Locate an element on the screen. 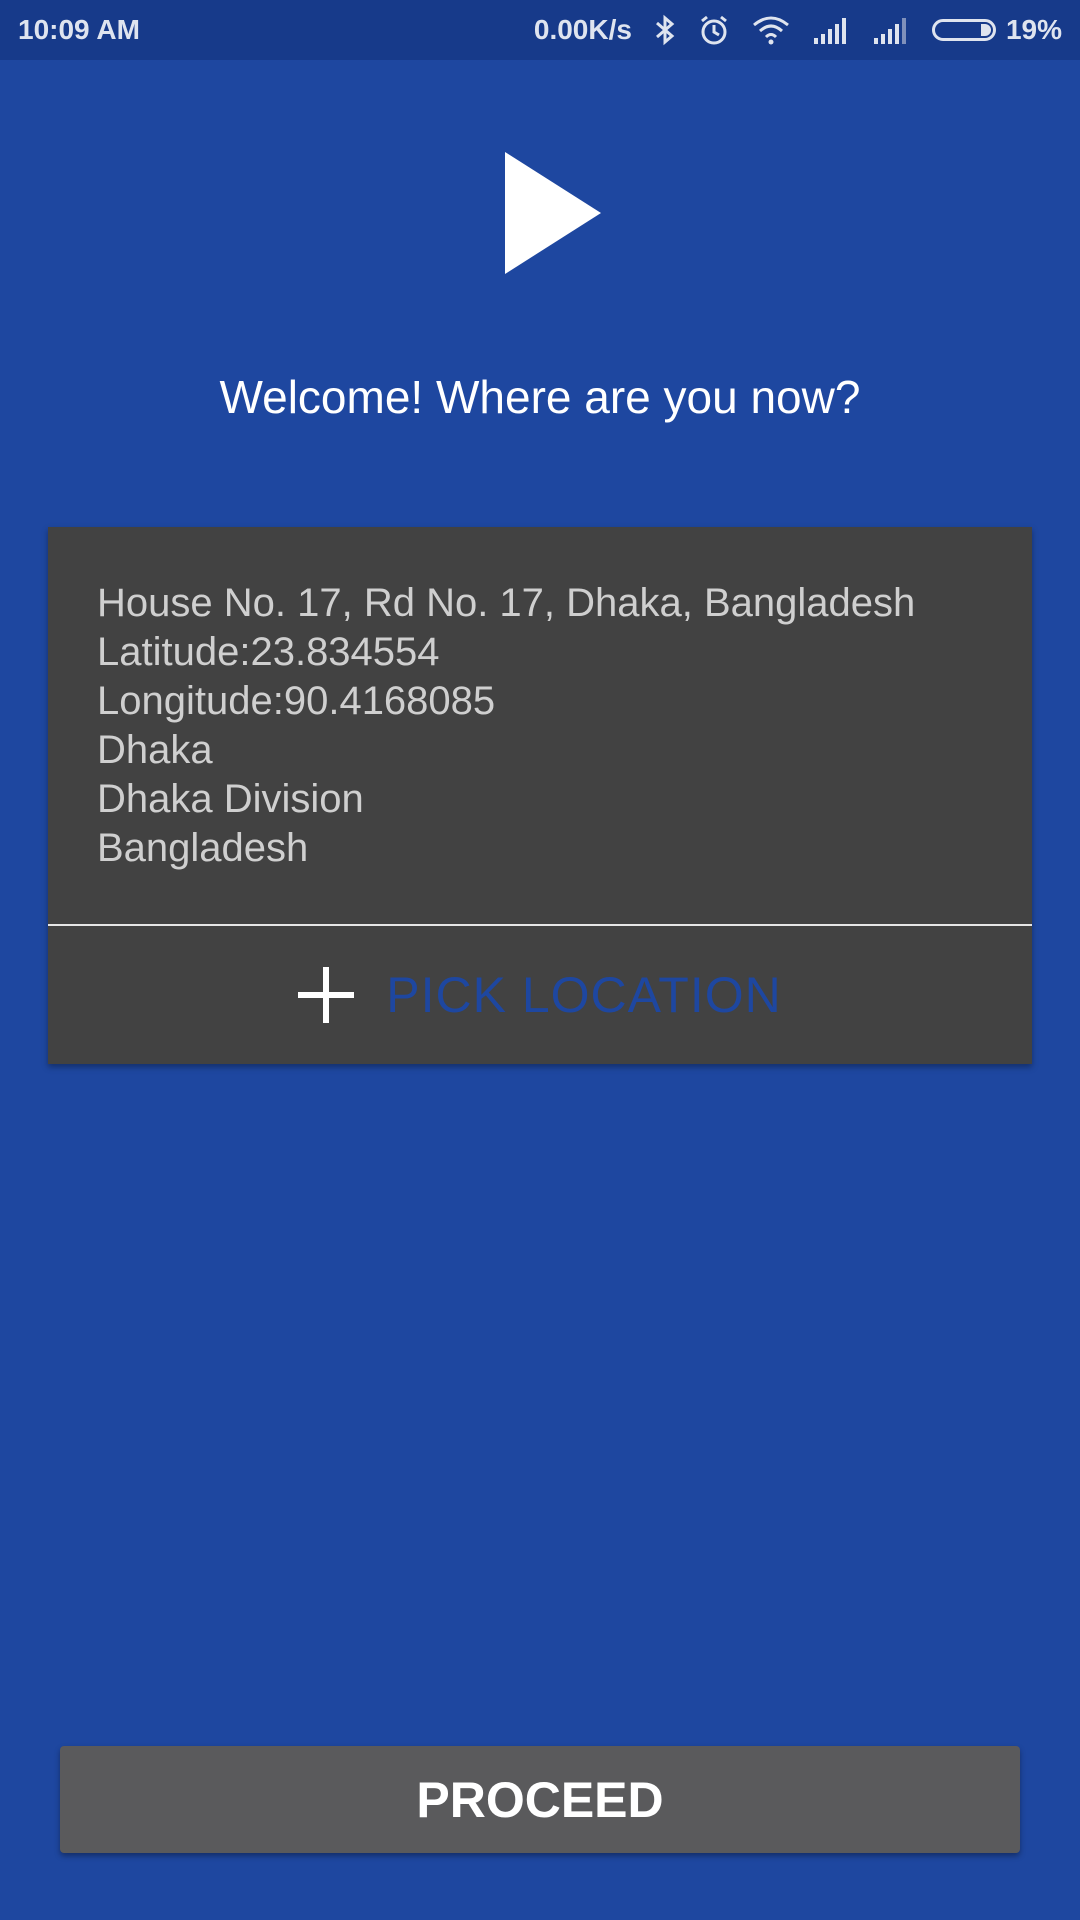 The image size is (1080, 1920). battery-indicator: 19% is located at coordinates (996, 30).